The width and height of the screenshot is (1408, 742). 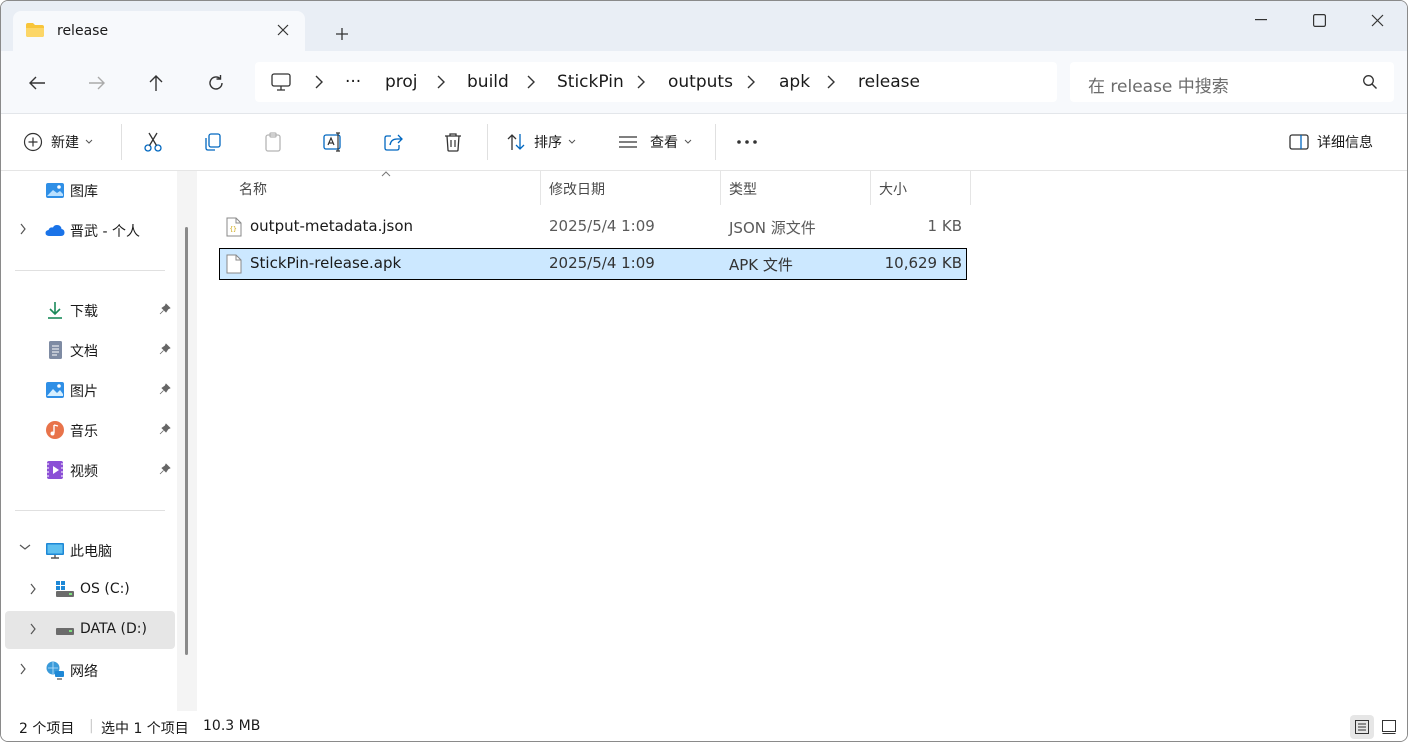 I want to click on delete-button, so click(x=453, y=142).